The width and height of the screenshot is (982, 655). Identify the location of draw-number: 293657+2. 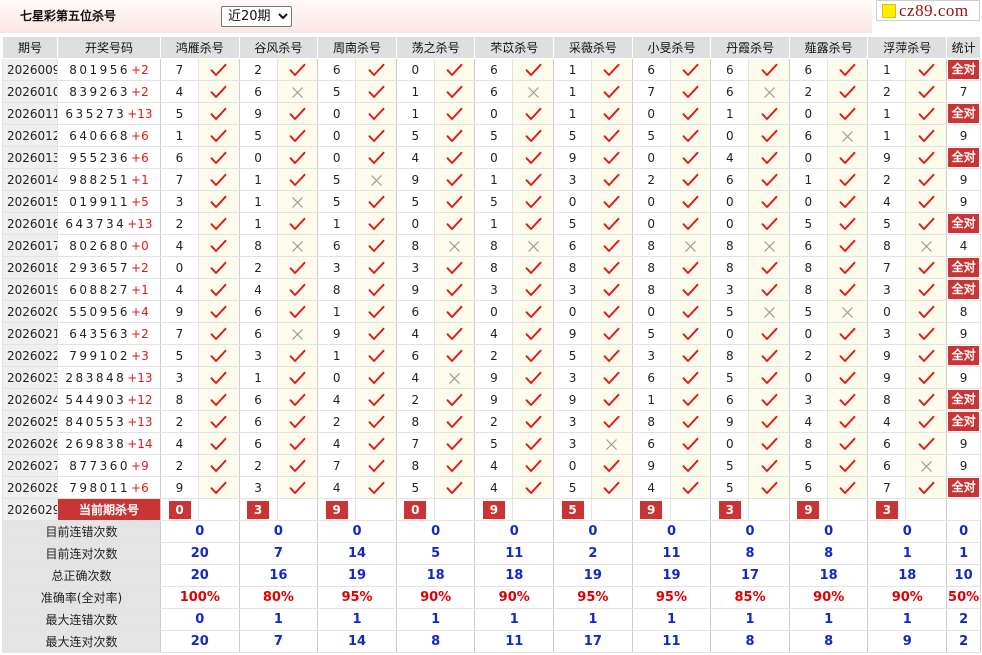
(109, 267).